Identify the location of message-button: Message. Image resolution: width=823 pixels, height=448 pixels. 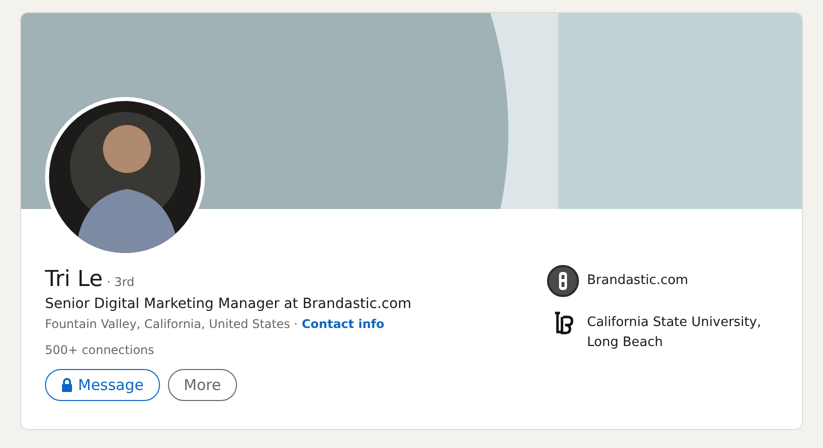
(102, 385).